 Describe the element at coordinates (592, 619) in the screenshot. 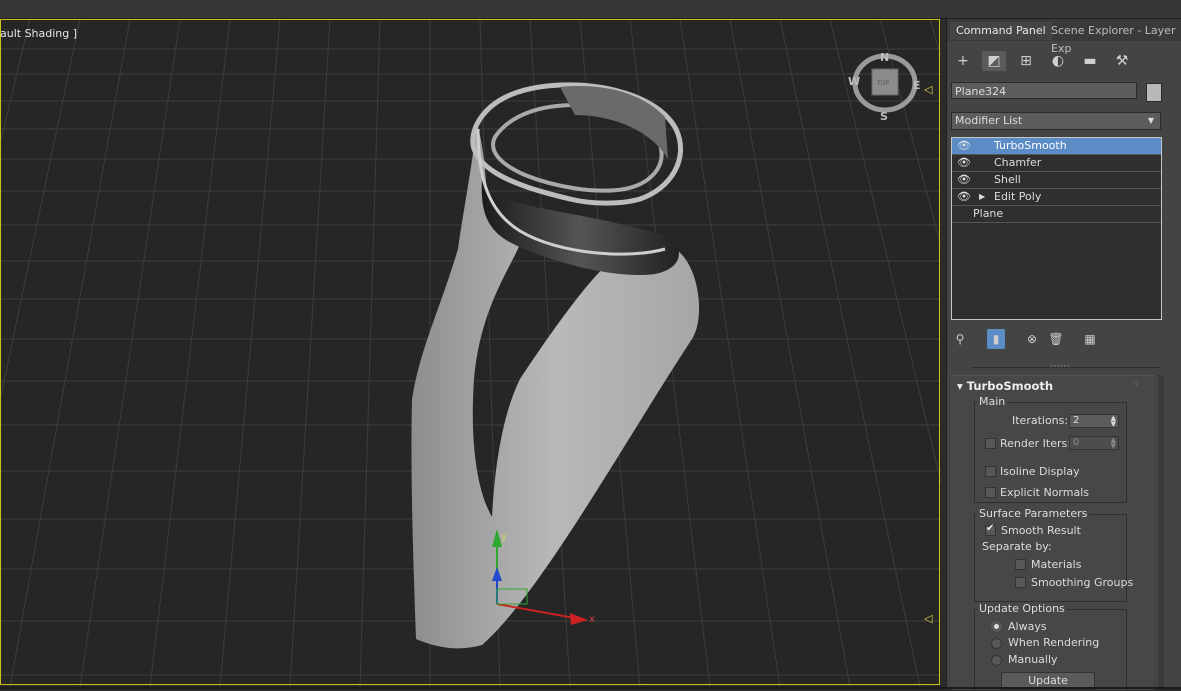

I see `gizmo-x-label: x` at that location.